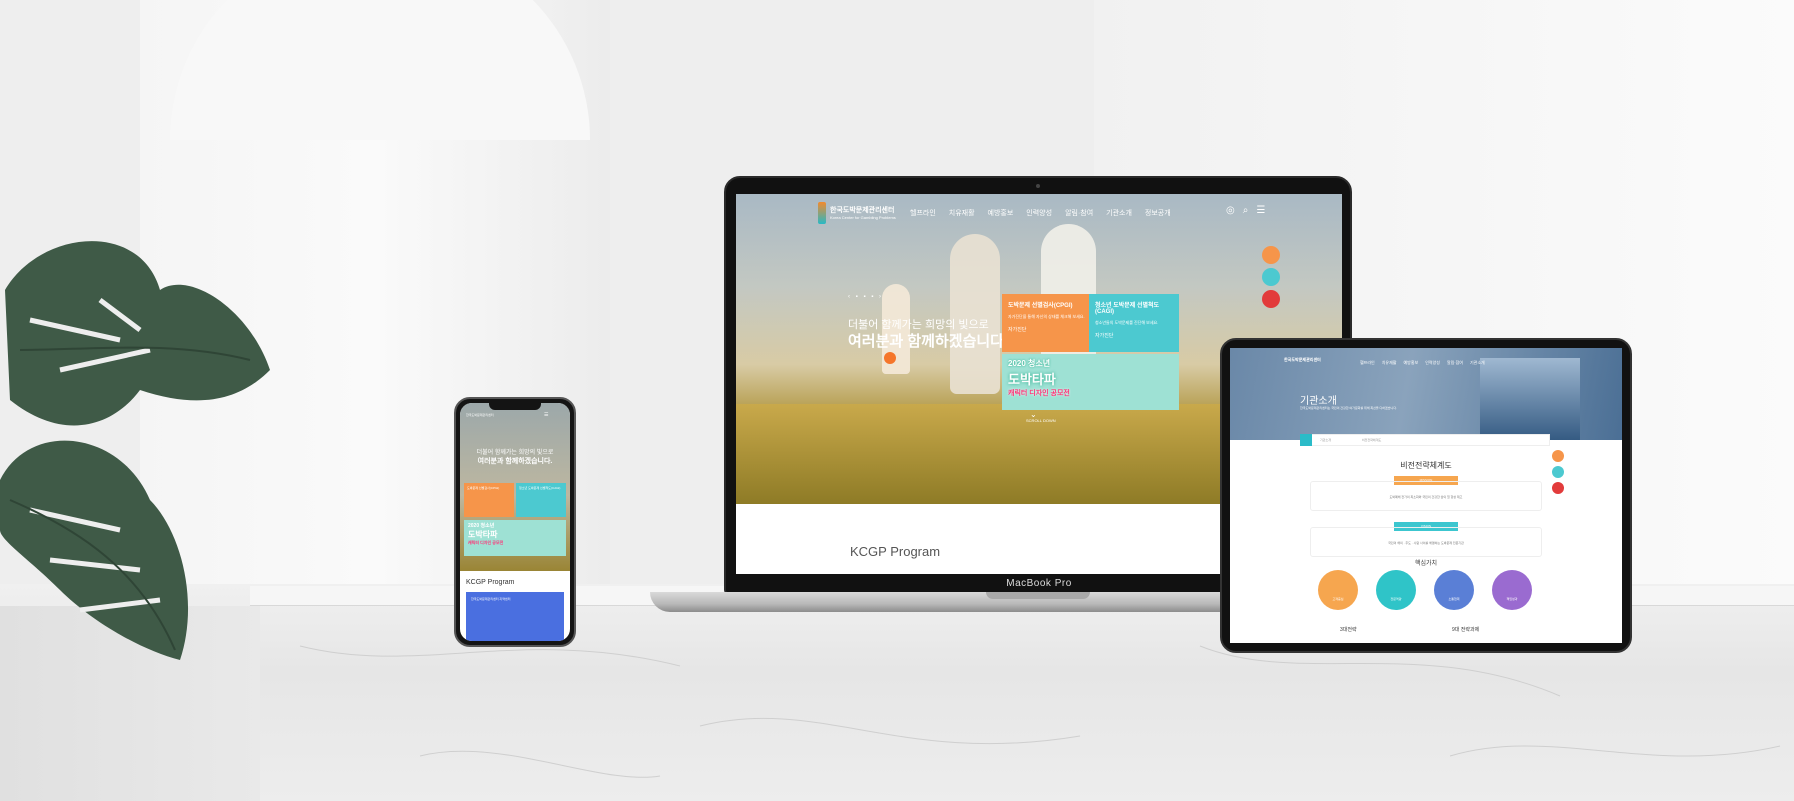  I want to click on phone-notch, so click(515, 406).